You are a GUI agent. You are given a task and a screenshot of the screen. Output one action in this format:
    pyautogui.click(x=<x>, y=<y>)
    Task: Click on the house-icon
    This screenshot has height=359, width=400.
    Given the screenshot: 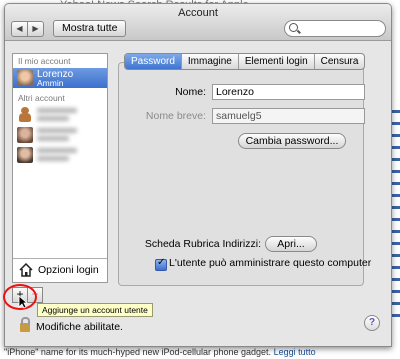 What is the action you would take?
    pyautogui.click(x=26, y=270)
    